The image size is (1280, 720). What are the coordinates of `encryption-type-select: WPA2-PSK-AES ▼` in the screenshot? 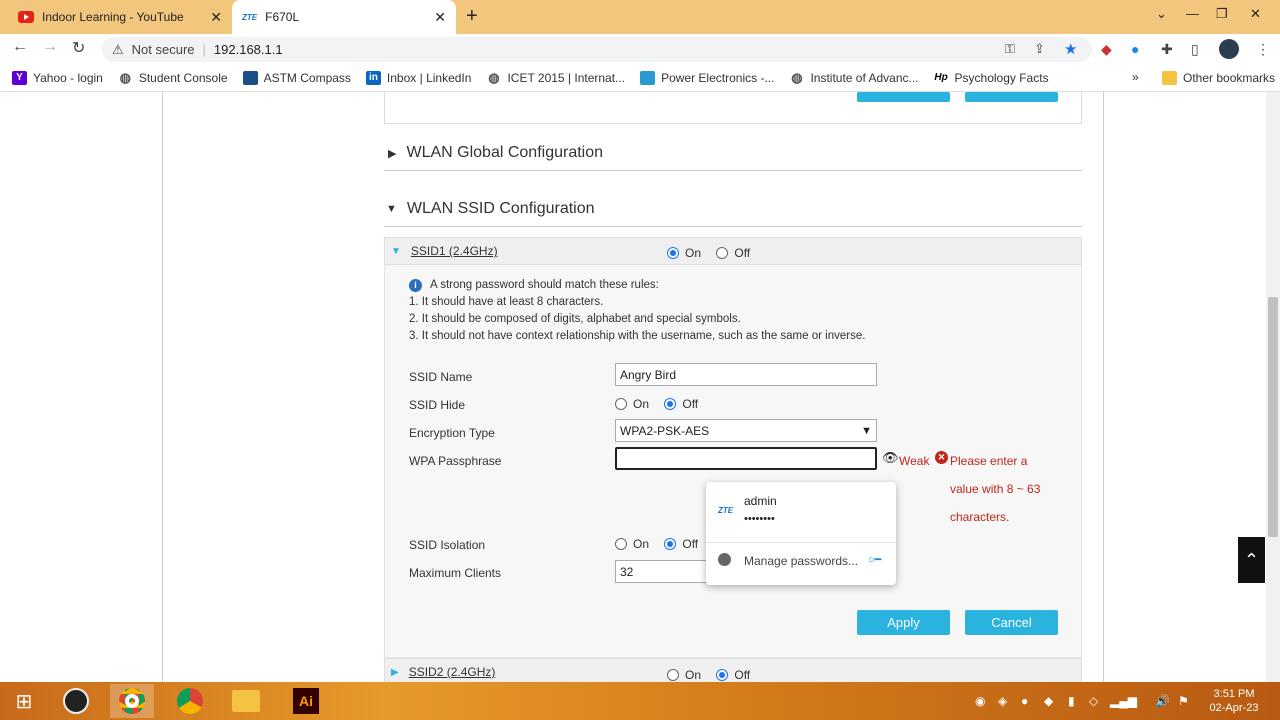 It's located at (746, 430).